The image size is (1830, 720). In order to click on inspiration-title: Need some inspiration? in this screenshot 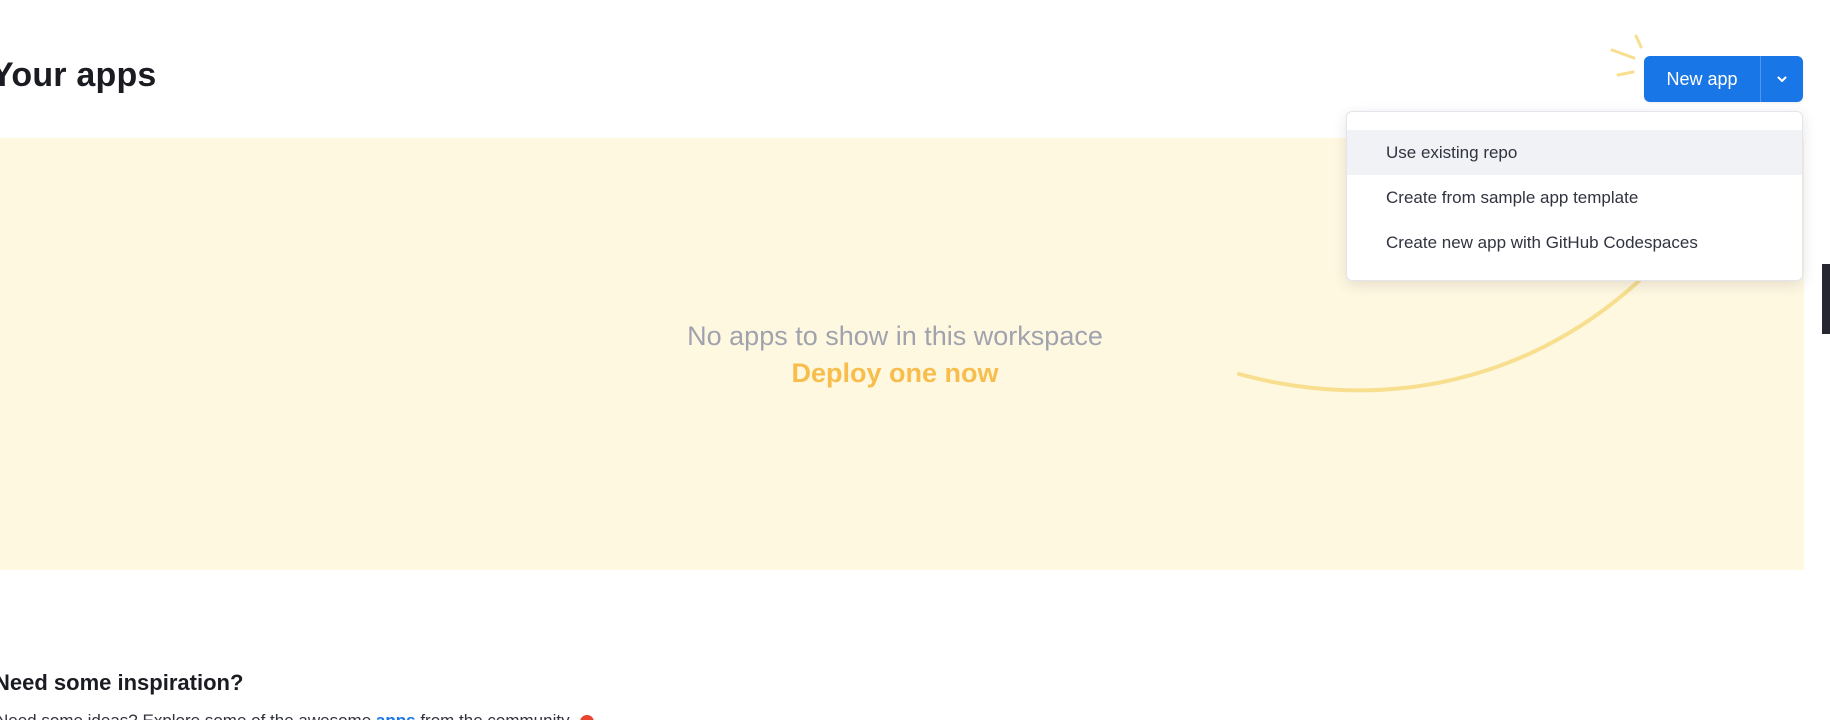, I will do `click(122, 682)`.